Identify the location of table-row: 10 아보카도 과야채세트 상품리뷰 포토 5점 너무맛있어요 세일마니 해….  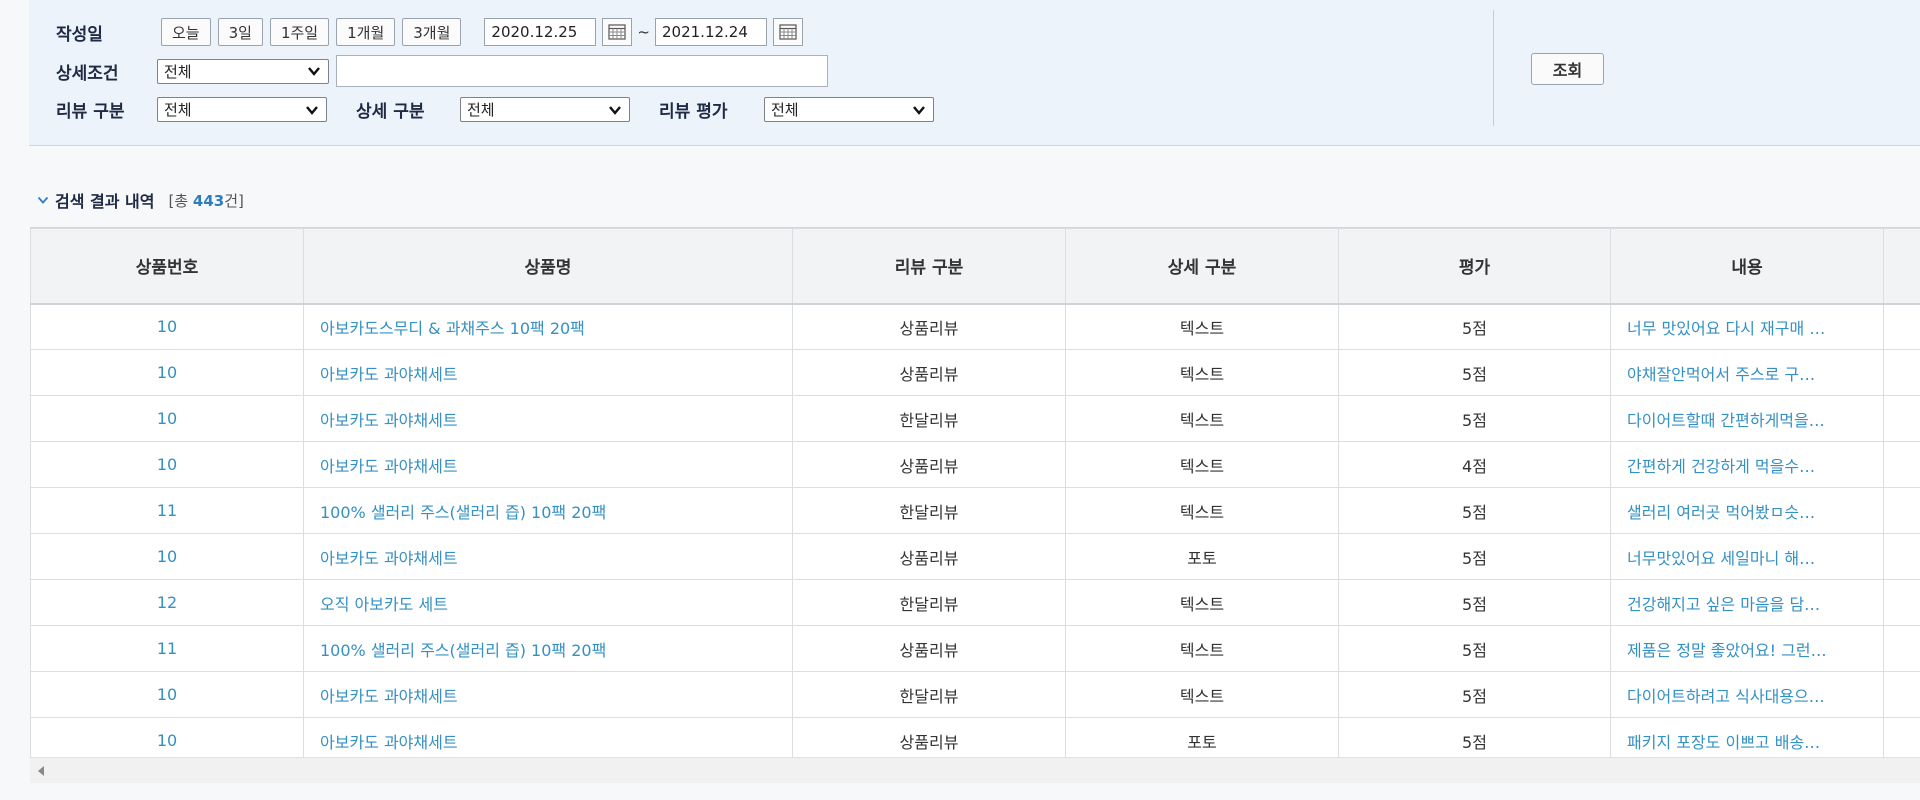
(975, 556).